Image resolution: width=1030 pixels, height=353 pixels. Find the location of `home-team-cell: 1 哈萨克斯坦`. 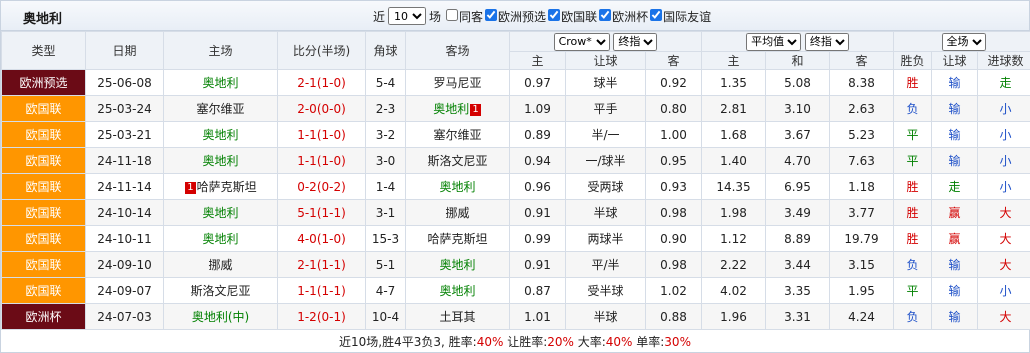

home-team-cell: 1 哈萨克斯坦 is located at coordinates (220, 186).